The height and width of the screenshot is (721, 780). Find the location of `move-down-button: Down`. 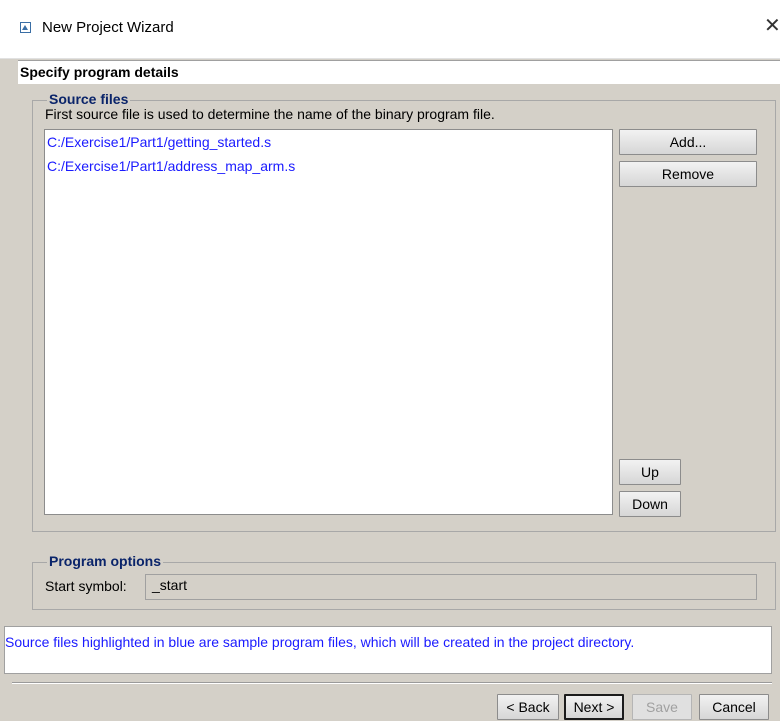

move-down-button: Down is located at coordinates (650, 504).